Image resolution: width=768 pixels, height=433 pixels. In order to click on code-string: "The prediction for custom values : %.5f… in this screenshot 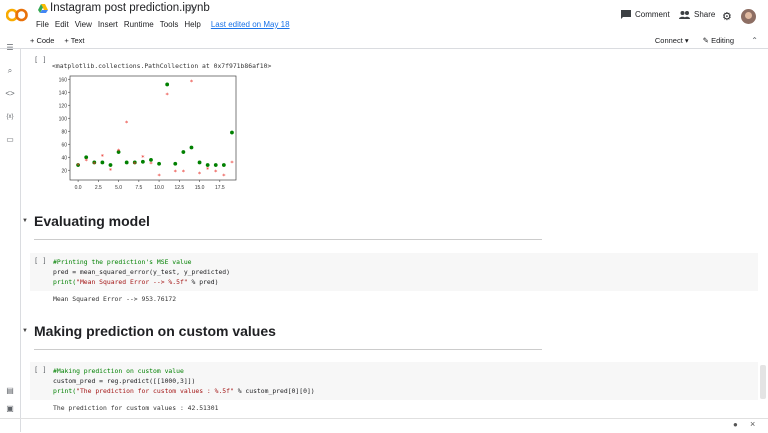, I will do `click(155, 391)`.